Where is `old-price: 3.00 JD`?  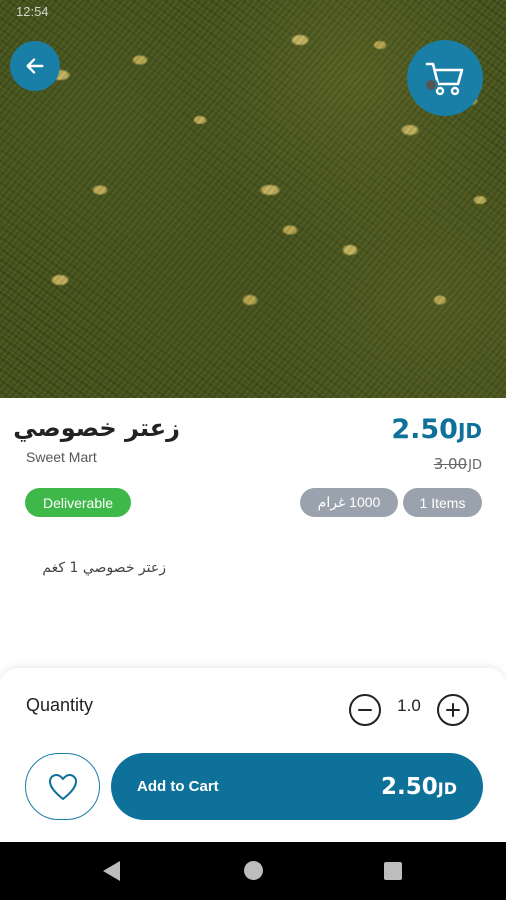
old-price: 3.00 JD is located at coordinates (458, 464).